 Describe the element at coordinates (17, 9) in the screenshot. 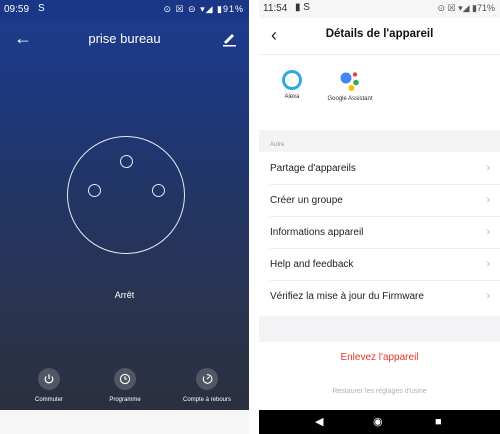

I see `status-time: 09:59` at that location.